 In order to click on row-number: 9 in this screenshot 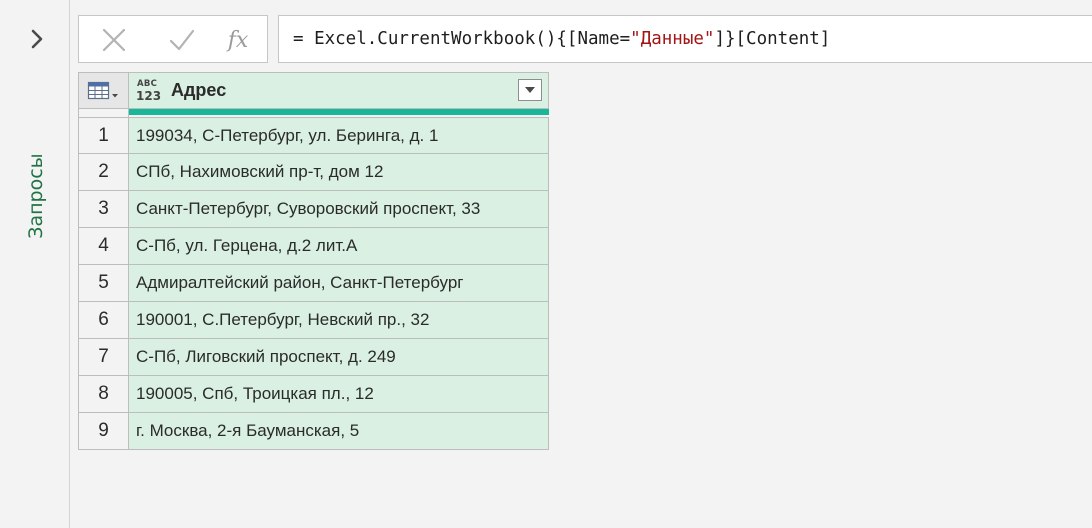, I will do `click(103, 431)`.